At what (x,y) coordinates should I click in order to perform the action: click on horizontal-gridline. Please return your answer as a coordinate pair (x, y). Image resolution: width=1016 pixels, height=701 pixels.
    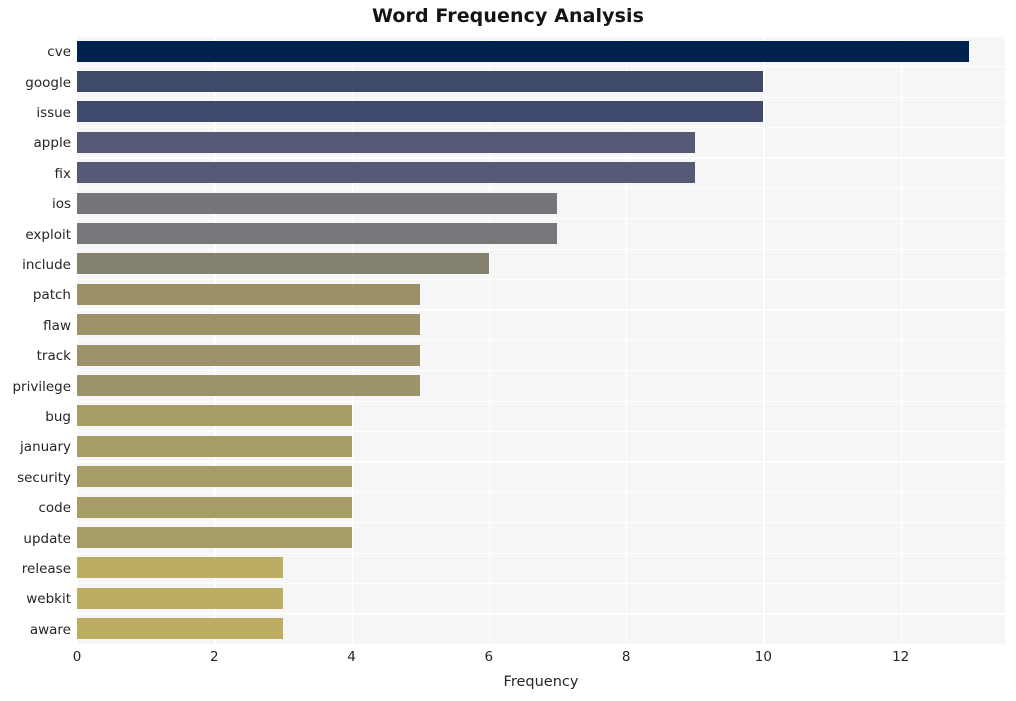
    Looking at the image, I should click on (541, 644).